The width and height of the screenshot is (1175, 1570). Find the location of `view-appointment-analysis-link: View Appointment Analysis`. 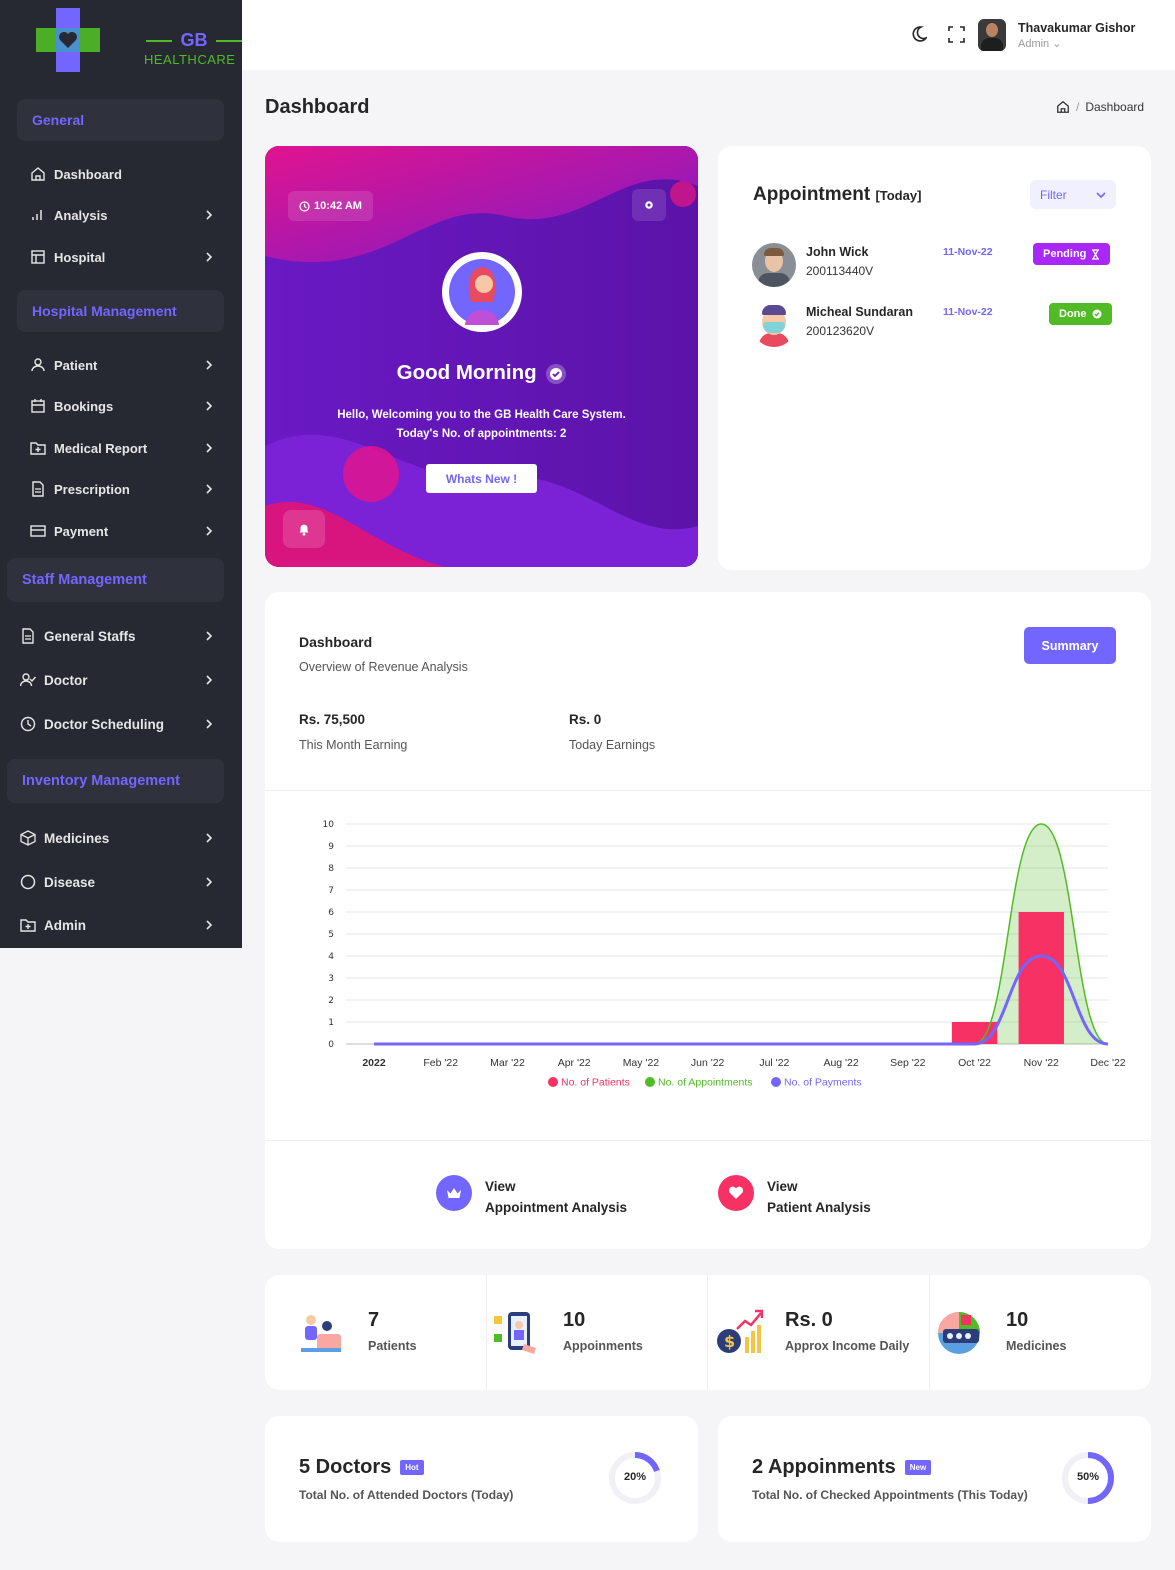

view-appointment-analysis-link: View Appointment Analysis is located at coordinates (556, 1197).